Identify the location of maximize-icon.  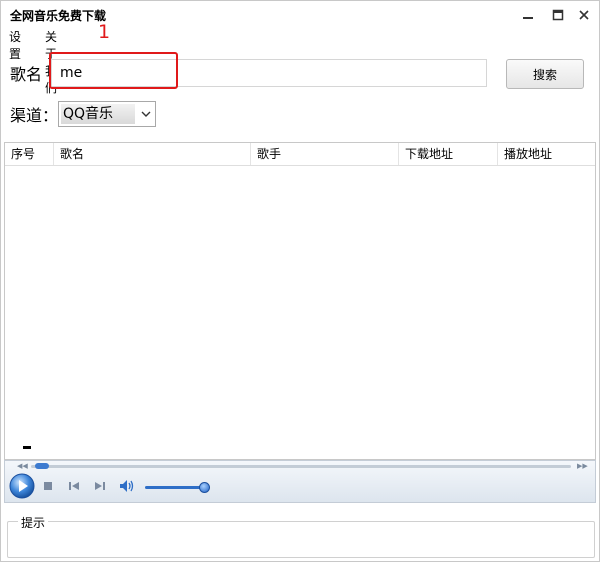
(558, 15).